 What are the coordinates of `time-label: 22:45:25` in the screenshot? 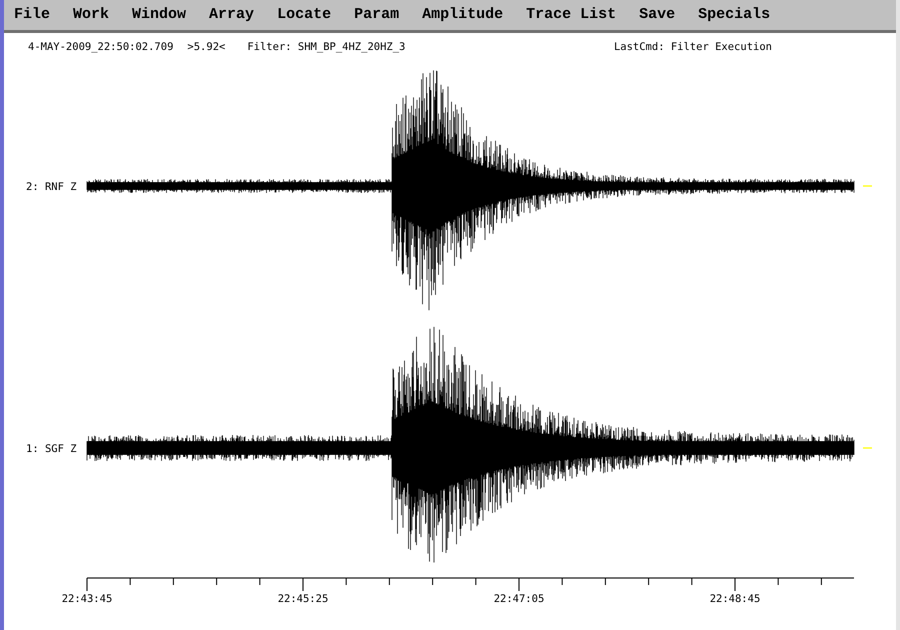 It's located at (303, 599).